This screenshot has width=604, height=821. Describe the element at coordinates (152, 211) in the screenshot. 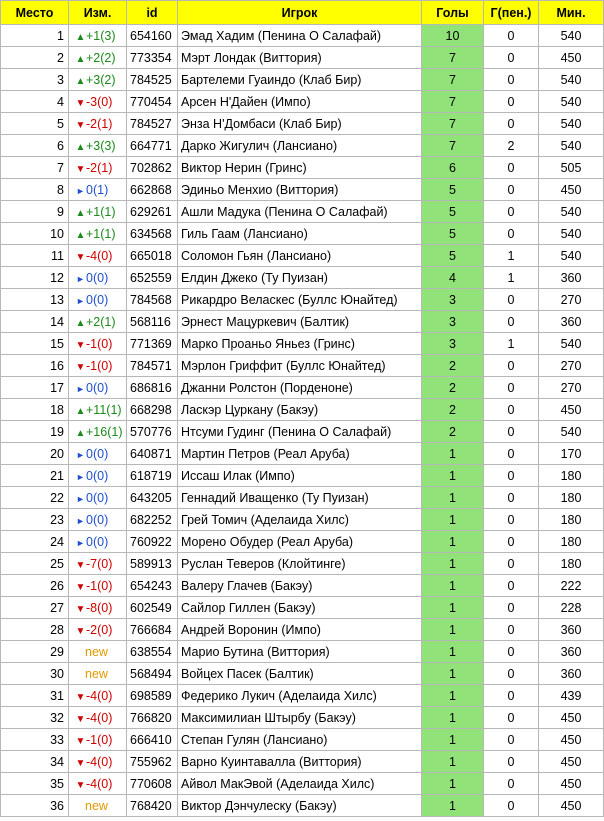

I see `id-cell: 629261` at that location.